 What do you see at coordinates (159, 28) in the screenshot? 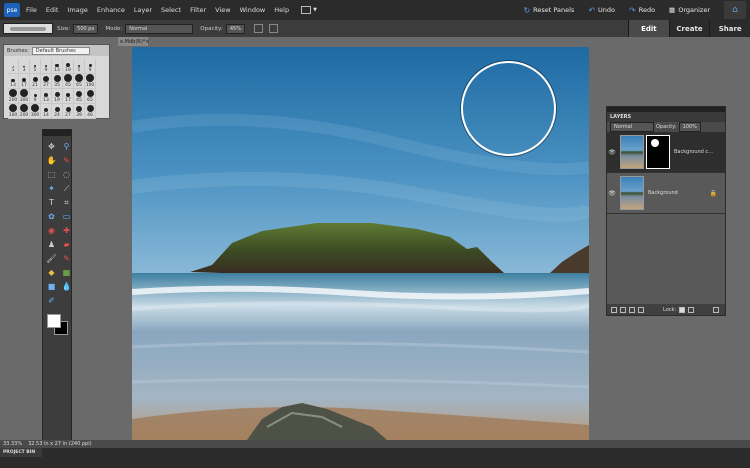
I see `mode-select: Normal` at bounding box center [159, 28].